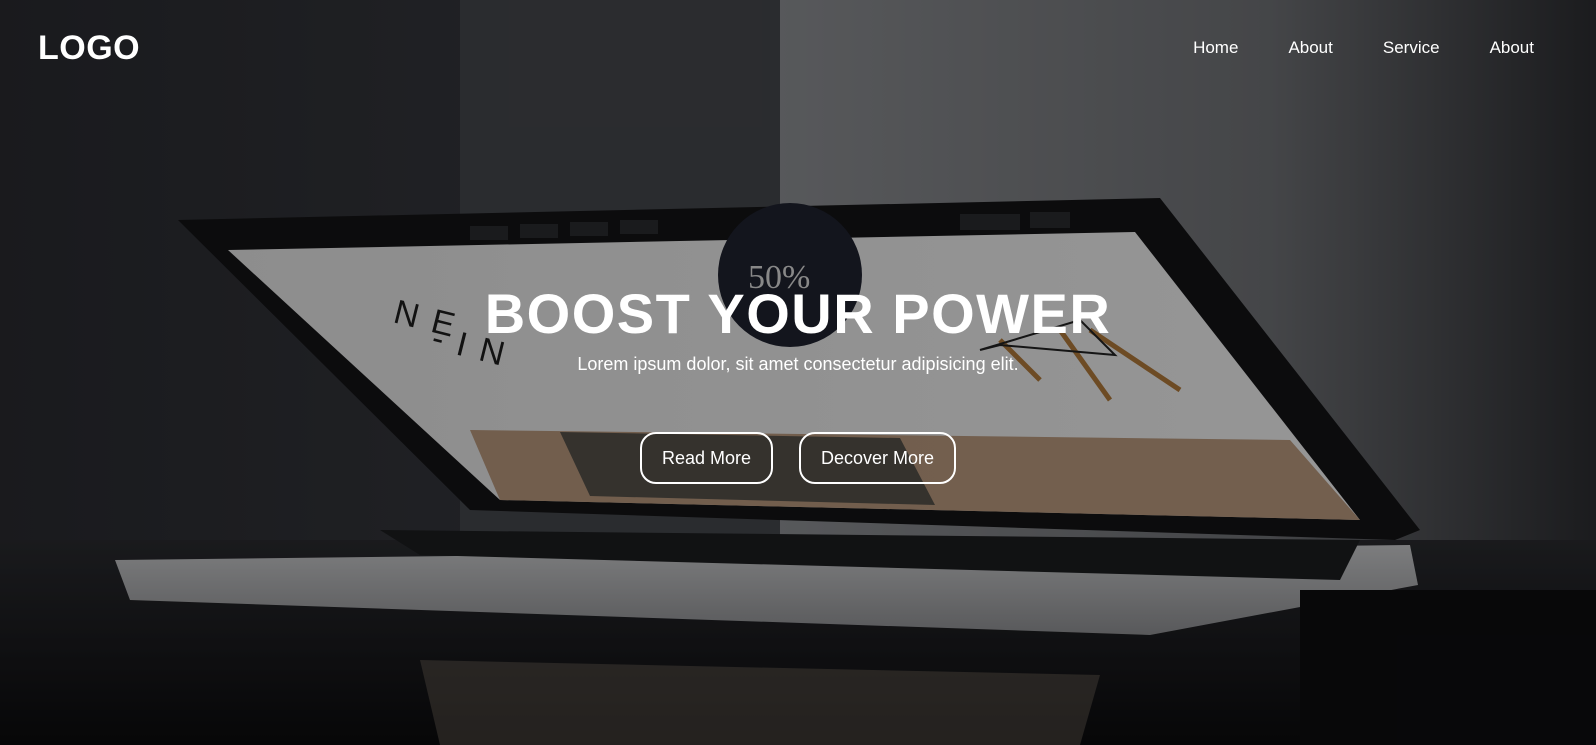 The height and width of the screenshot is (745, 1596). I want to click on discover-more-button: Decover More, so click(878, 458).